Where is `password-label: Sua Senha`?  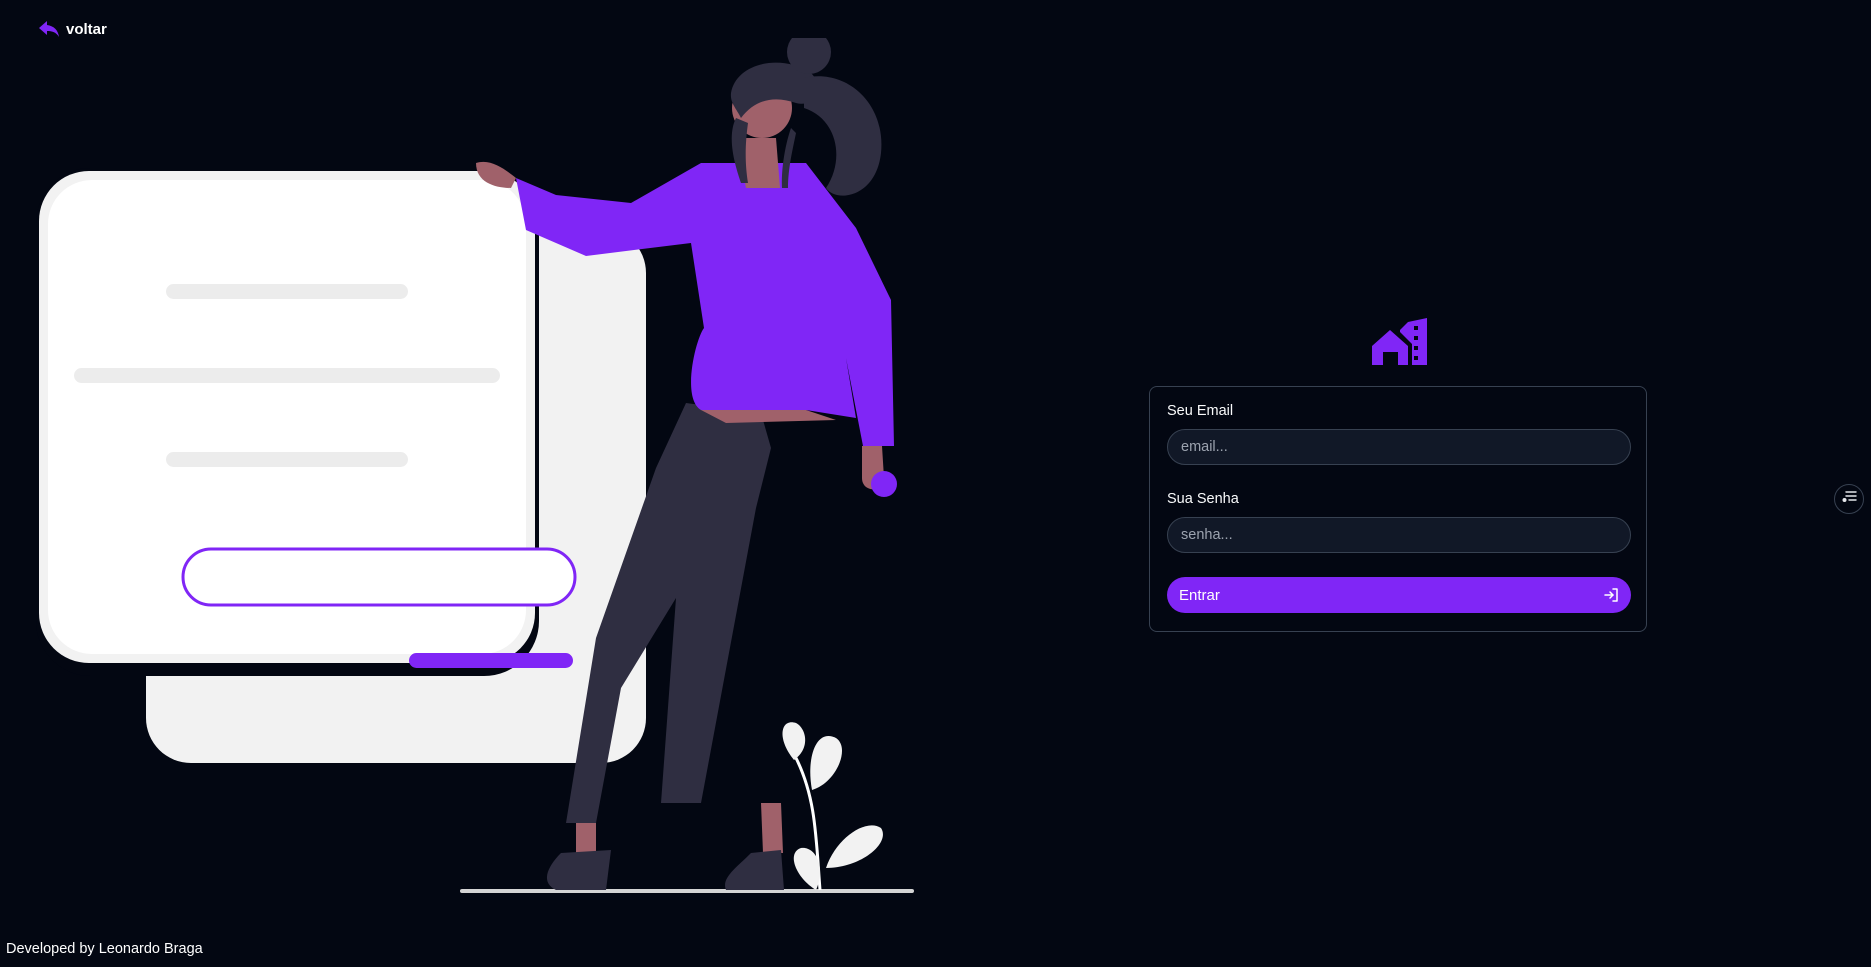
password-label: Sua Senha is located at coordinates (1203, 499).